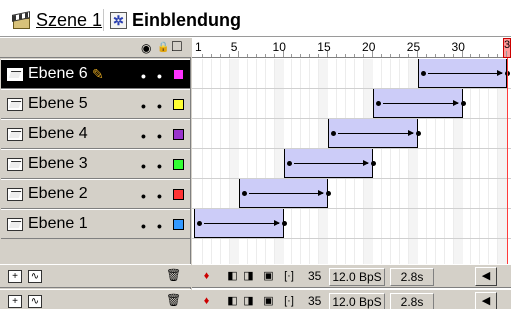 The height and width of the screenshot is (309, 511). Describe the element at coordinates (63, 134) in the screenshot. I see `layer-name: Ebene 4` at that location.